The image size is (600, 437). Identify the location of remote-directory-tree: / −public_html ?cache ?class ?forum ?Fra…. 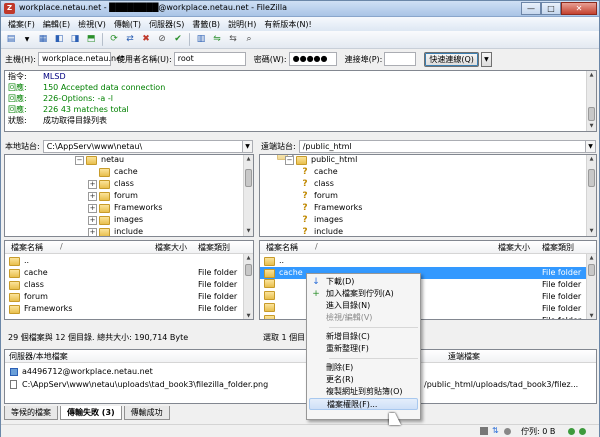
(428, 195).